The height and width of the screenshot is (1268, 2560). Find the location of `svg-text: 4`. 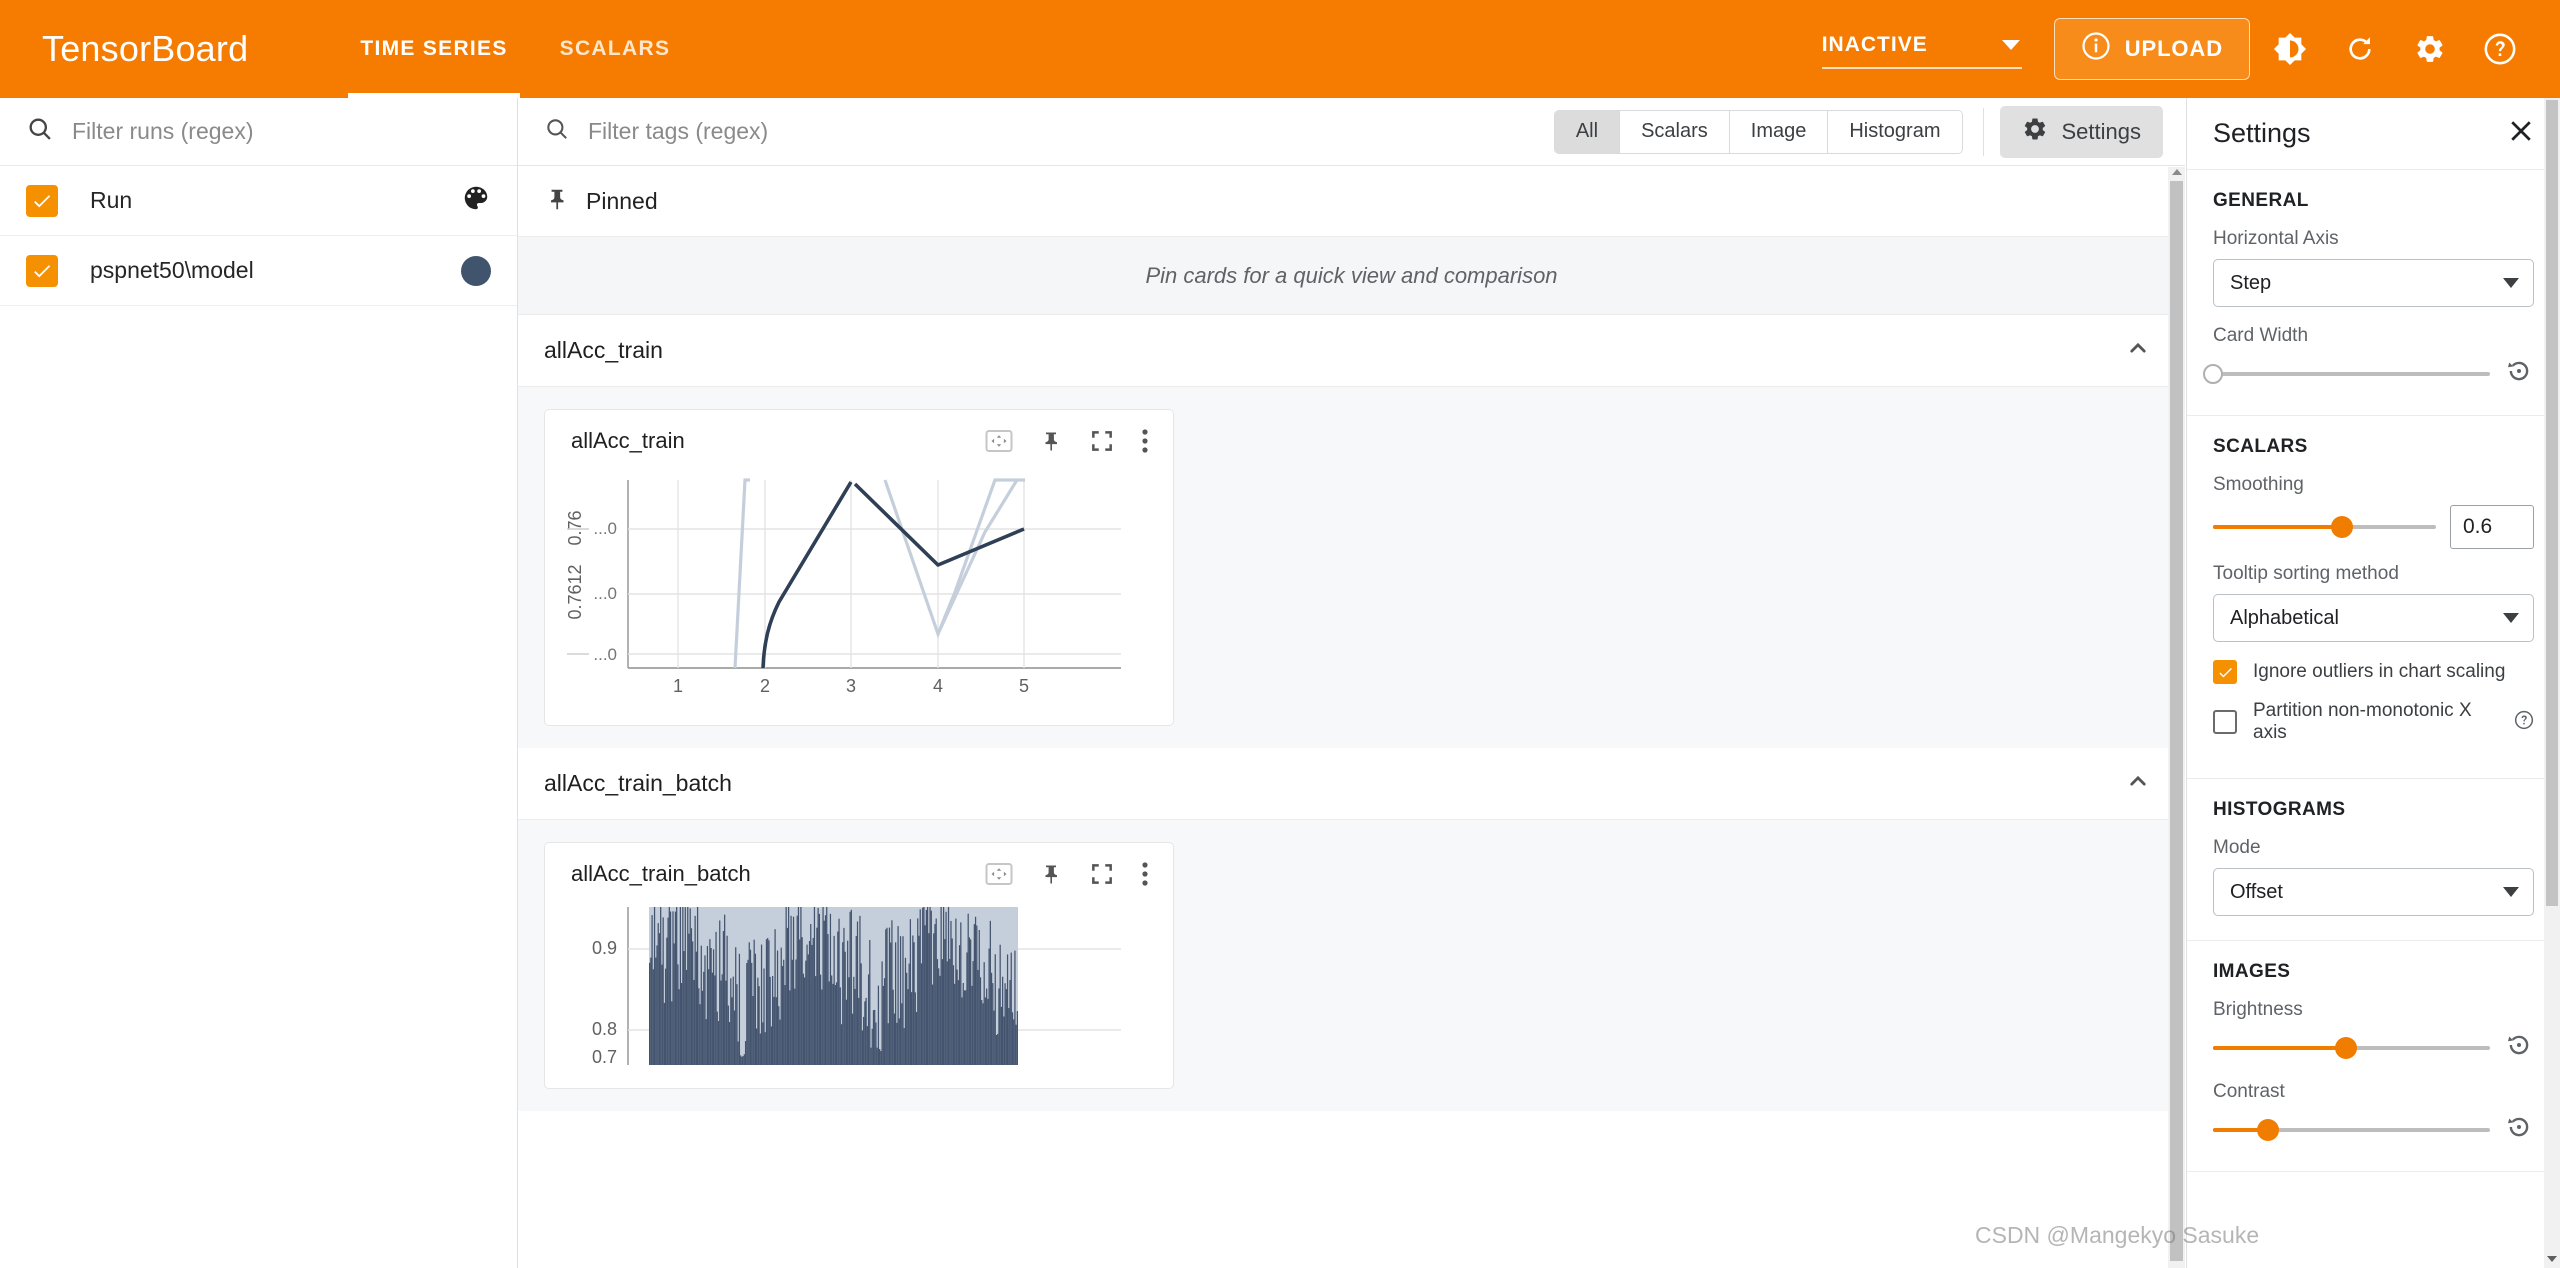

svg-text: 4 is located at coordinates (938, 686).